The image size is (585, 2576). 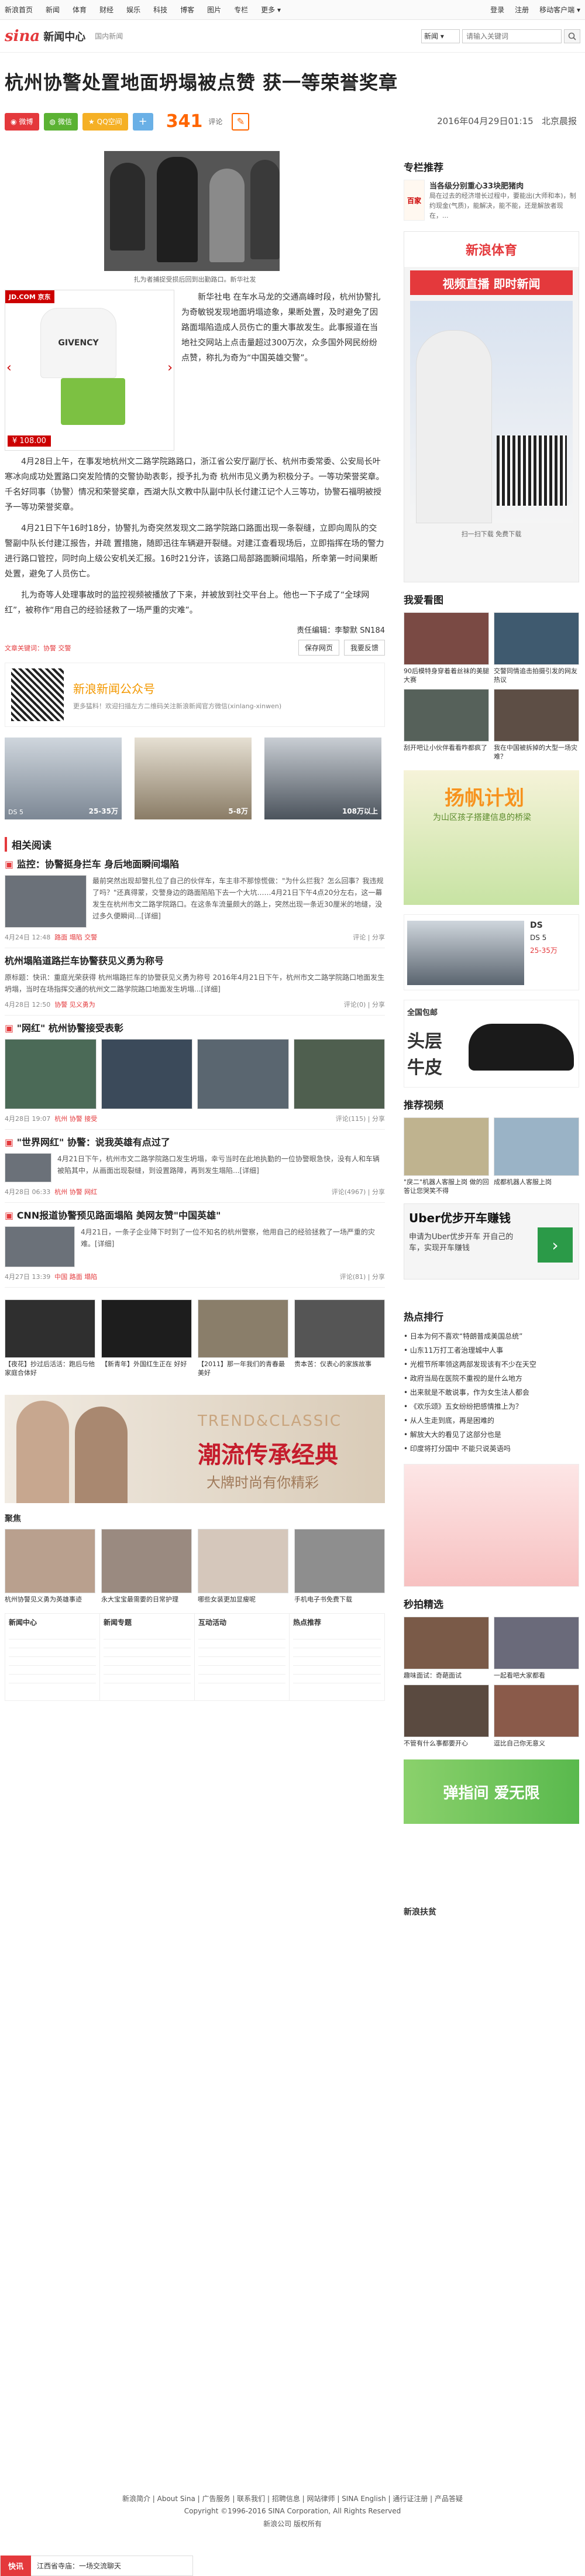 What do you see at coordinates (536, 1156) in the screenshot?
I see `video-item: 成都机器人客服上岗` at bounding box center [536, 1156].